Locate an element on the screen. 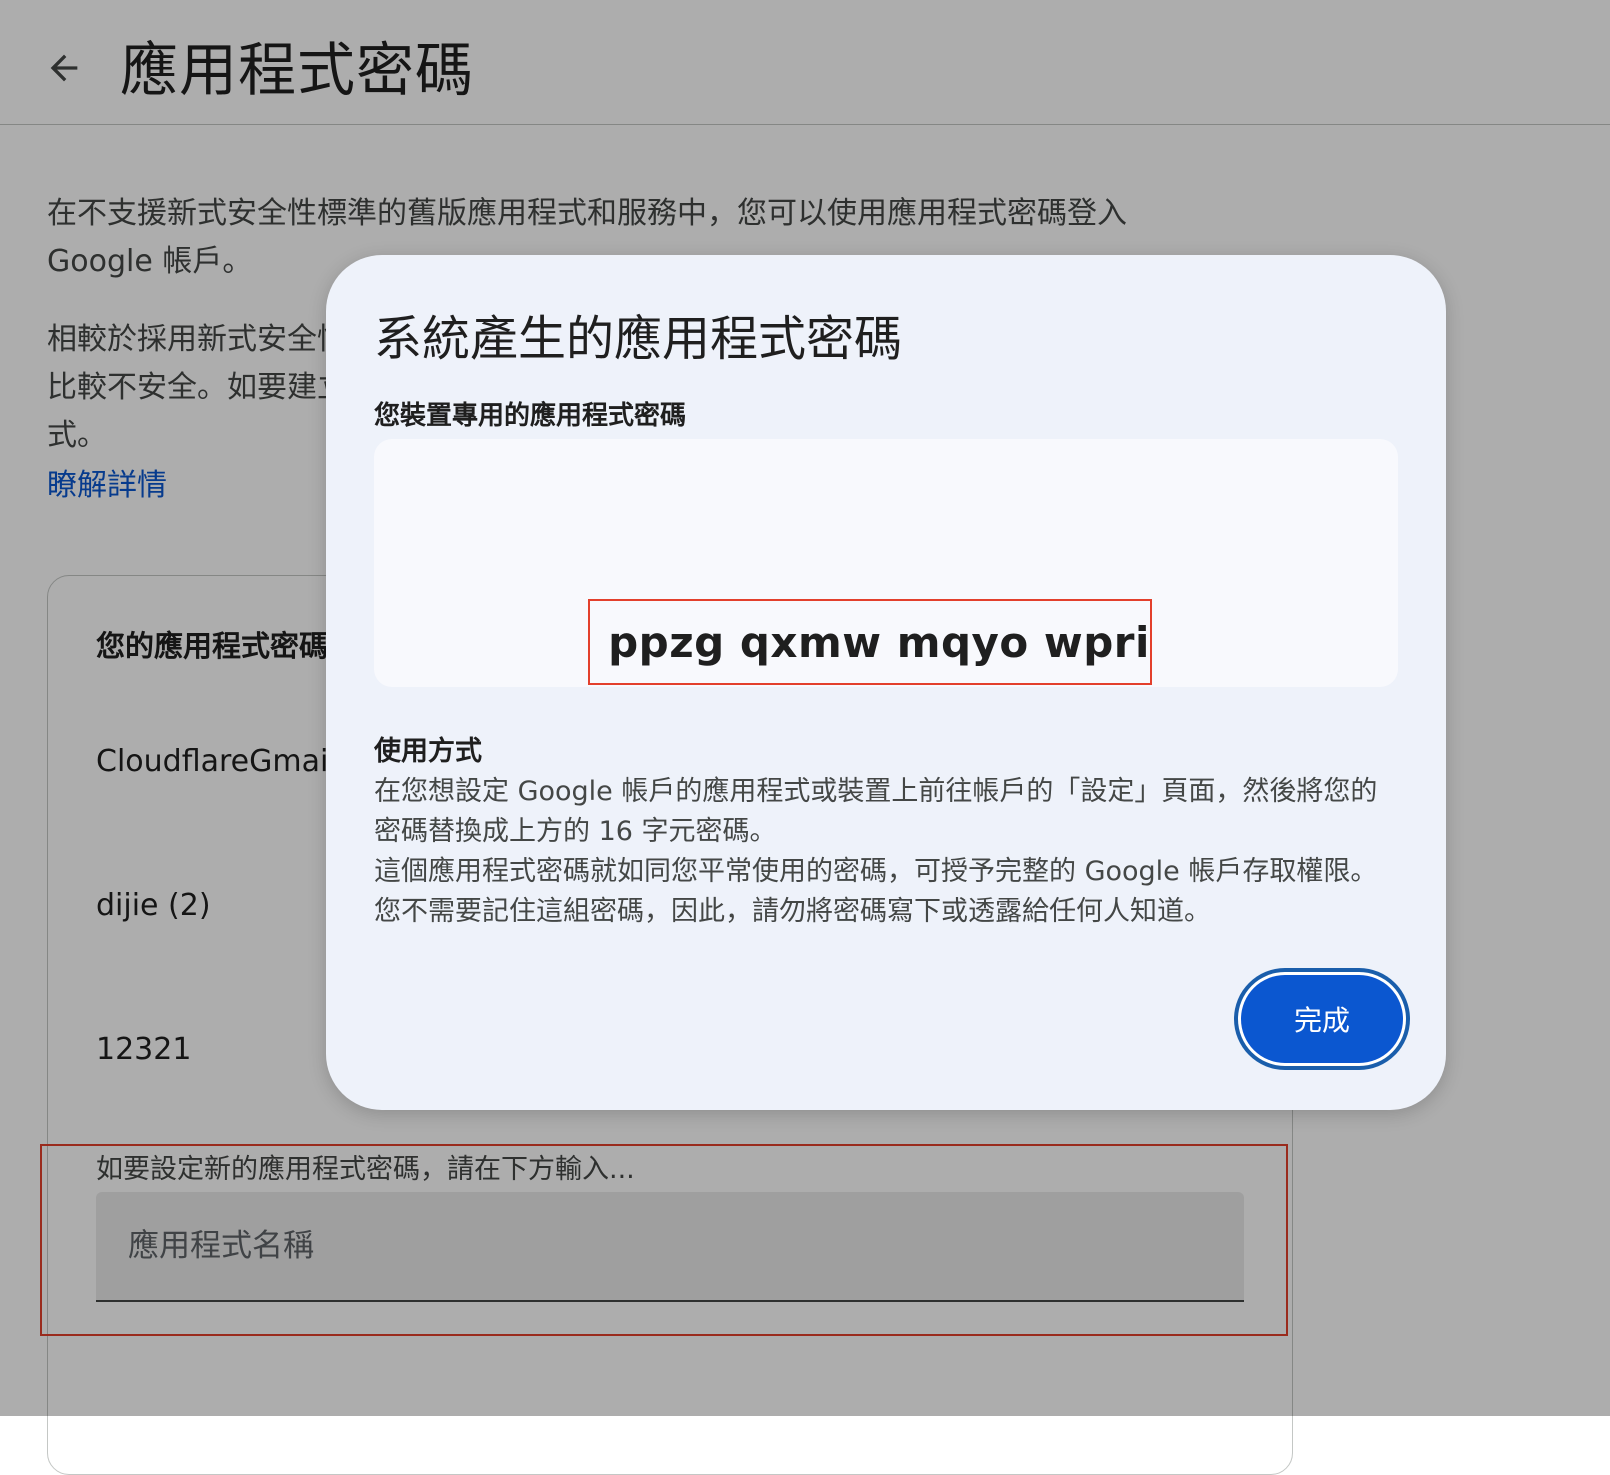 This screenshot has width=1610, height=1475. password-label: 您裝置專用的應用程式密碼 is located at coordinates (530, 416).